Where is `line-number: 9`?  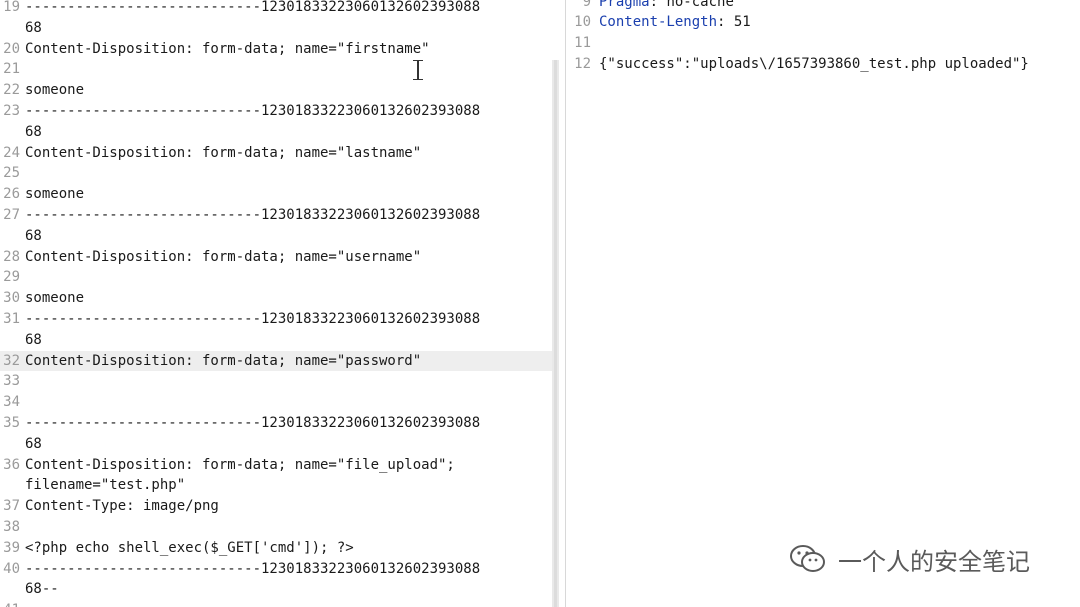 line-number: 9 is located at coordinates (586, 5).